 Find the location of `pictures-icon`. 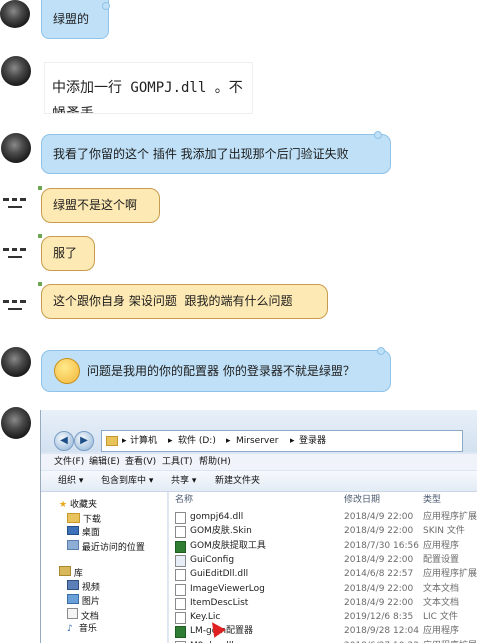

pictures-icon is located at coordinates (73, 599).